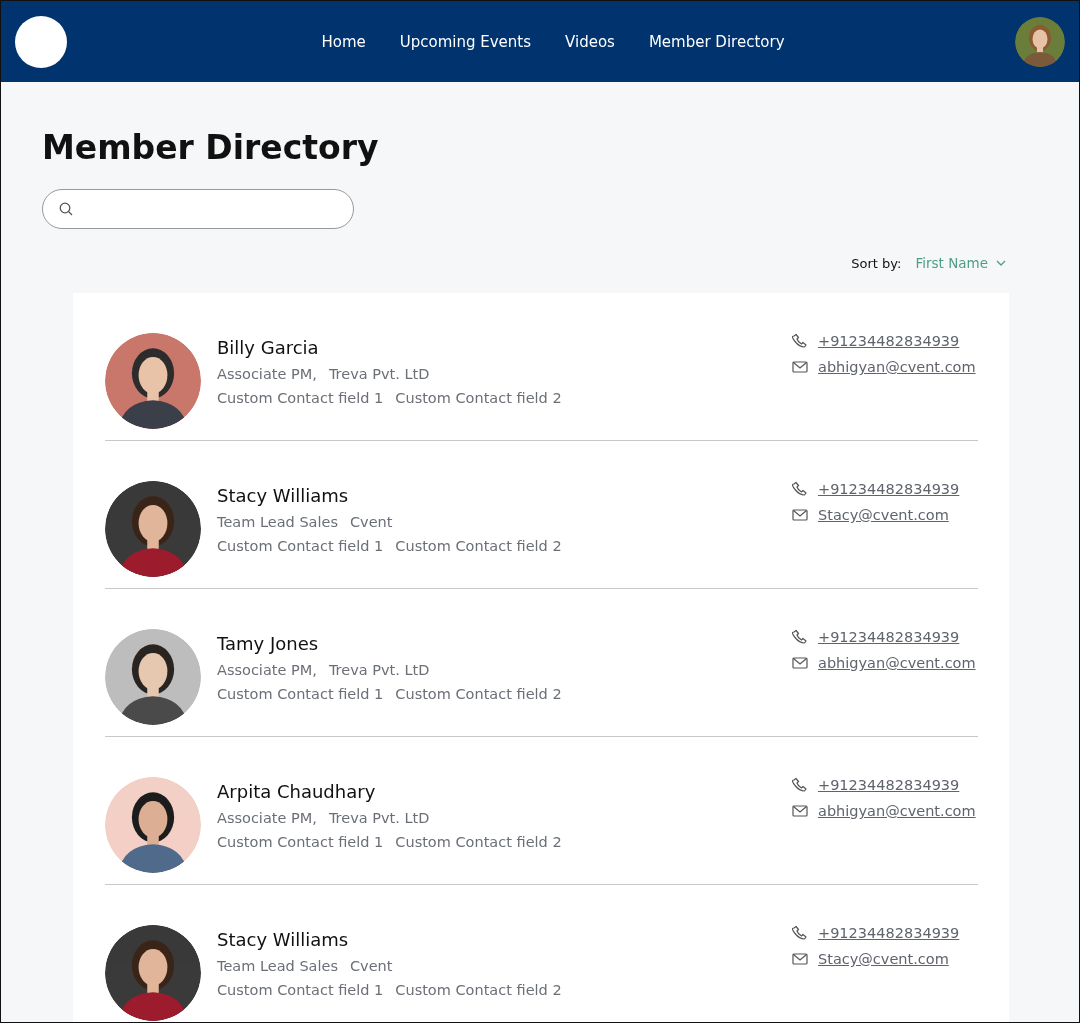  Describe the element at coordinates (41, 41) in the screenshot. I see `logo` at that location.